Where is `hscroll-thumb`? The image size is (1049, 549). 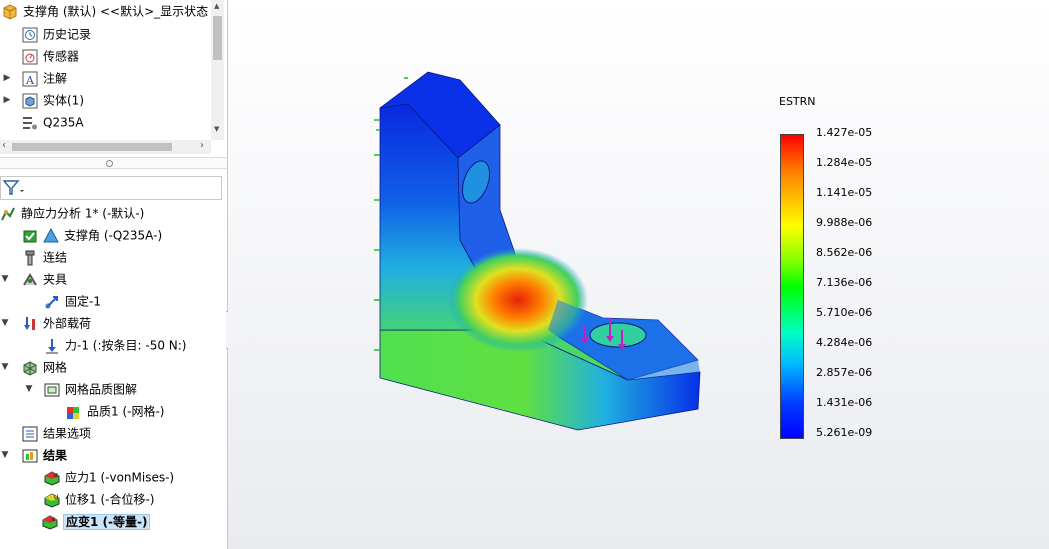 hscroll-thumb is located at coordinates (92, 147).